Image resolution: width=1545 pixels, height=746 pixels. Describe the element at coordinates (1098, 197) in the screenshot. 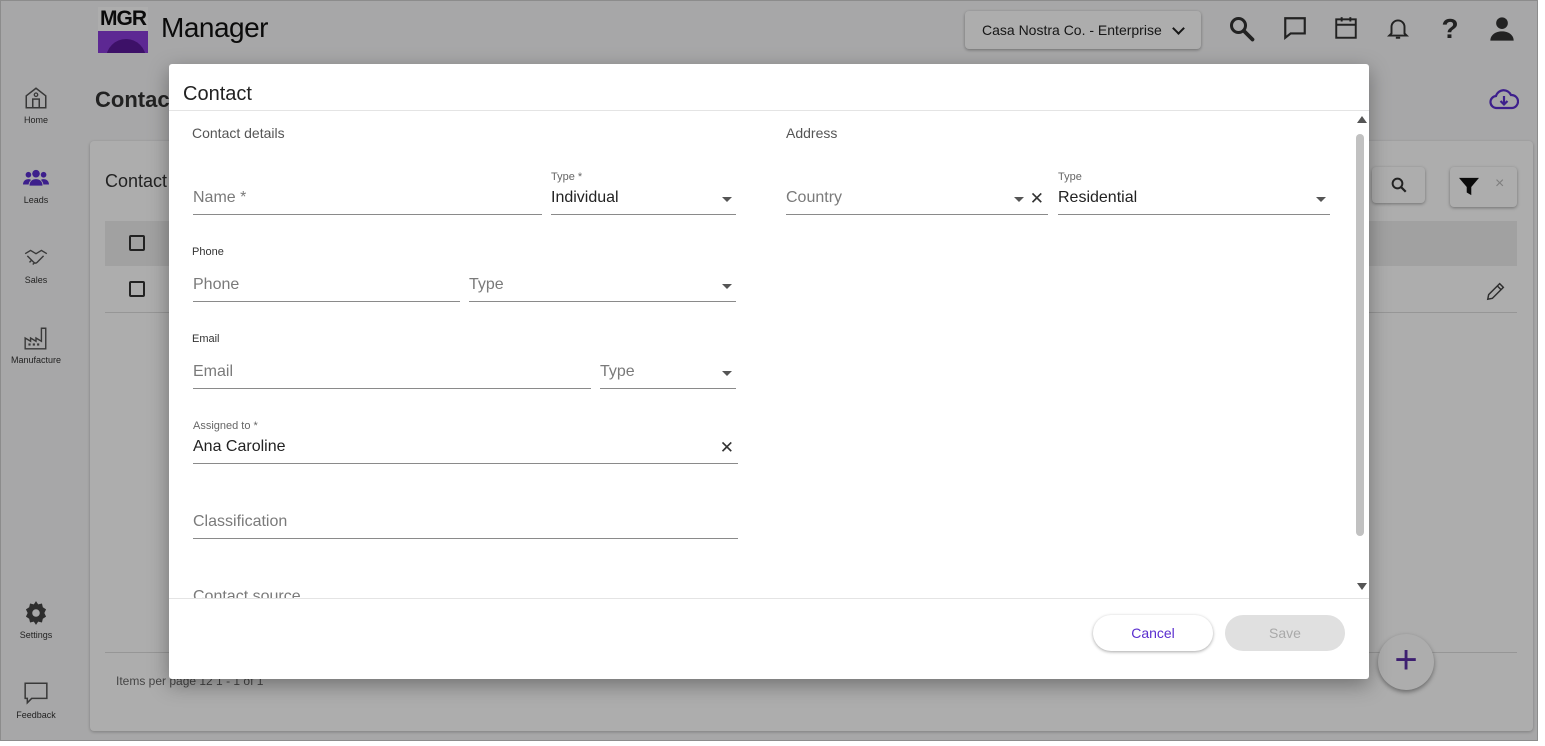

I see `address-type-value: Residential` at that location.